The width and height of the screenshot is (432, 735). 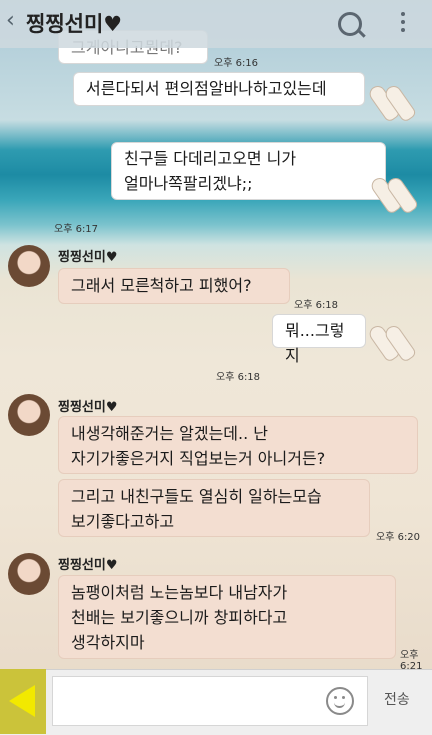 I want to click on sent-message-bubble: 뭐...그렇지, so click(x=319, y=339).